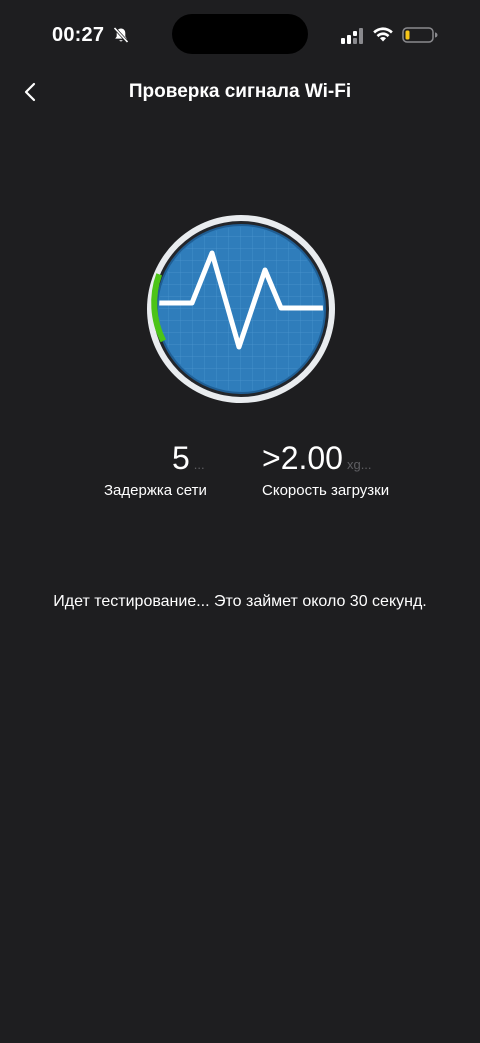 This screenshot has width=480, height=1043. Describe the element at coordinates (181, 458) in the screenshot. I see `latency-value: 5` at that location.